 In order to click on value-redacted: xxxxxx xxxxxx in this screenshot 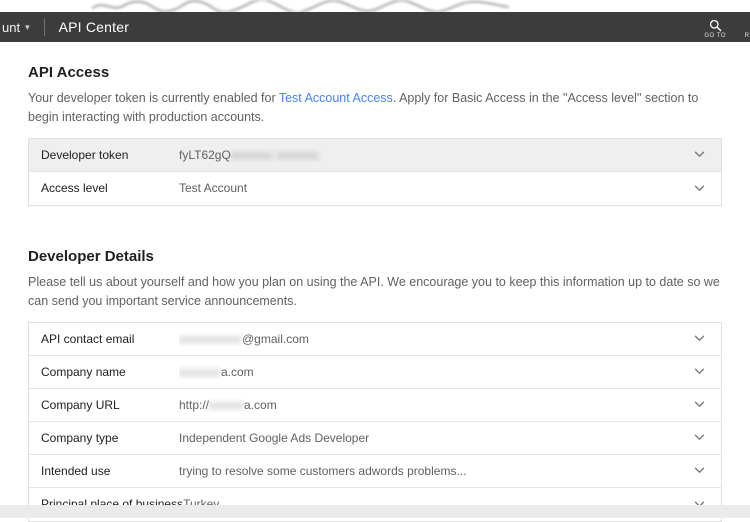, I will do `click(275, 154)`.